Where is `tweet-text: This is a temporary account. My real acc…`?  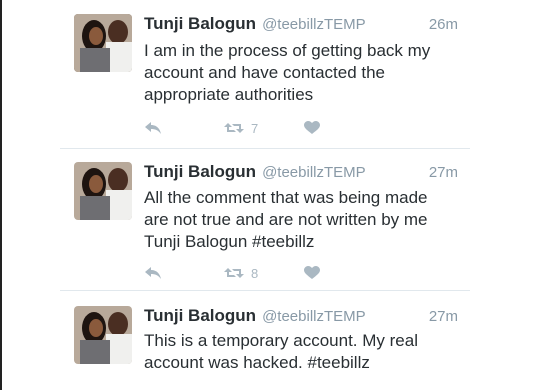
tweet-text: This is a temporary account. My real acc… is located at coordinates (303, 352).